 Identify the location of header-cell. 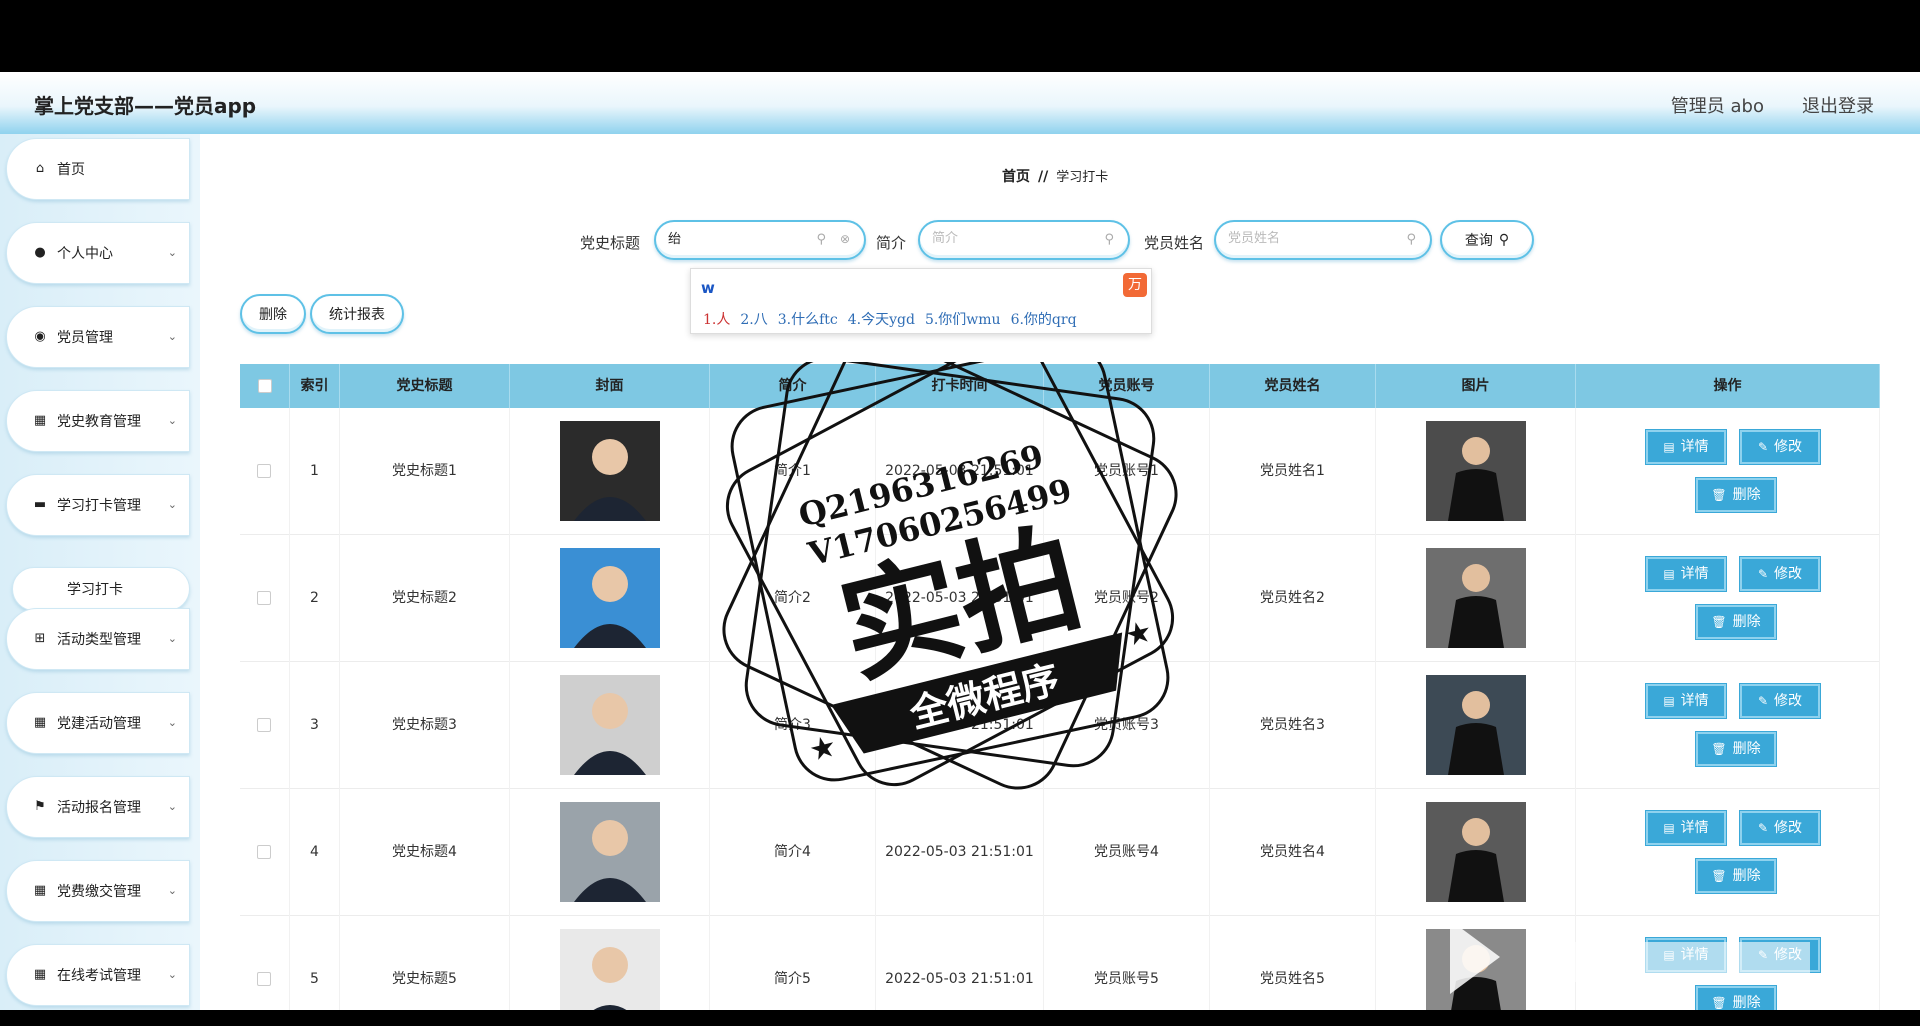
(265, 386).